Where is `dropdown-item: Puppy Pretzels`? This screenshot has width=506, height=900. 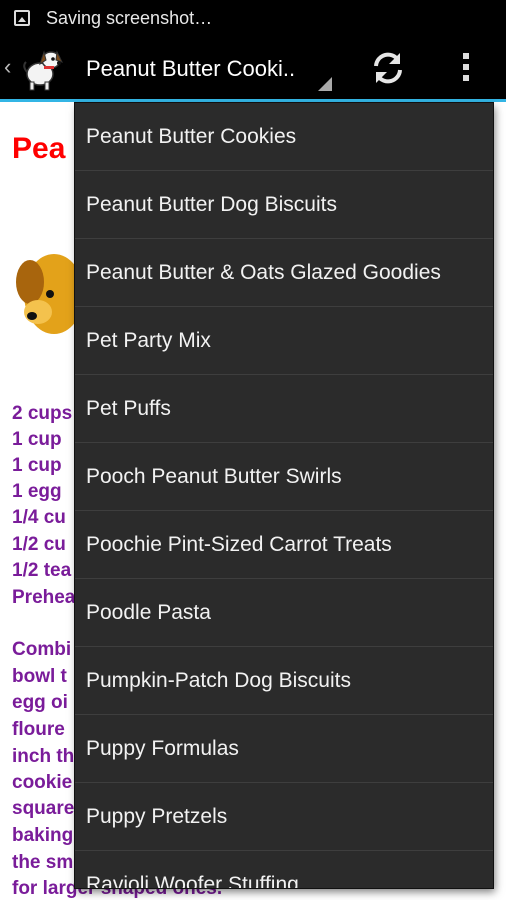 dropdown-item: Puppy Pretzels is located at coordinates (284, 817).